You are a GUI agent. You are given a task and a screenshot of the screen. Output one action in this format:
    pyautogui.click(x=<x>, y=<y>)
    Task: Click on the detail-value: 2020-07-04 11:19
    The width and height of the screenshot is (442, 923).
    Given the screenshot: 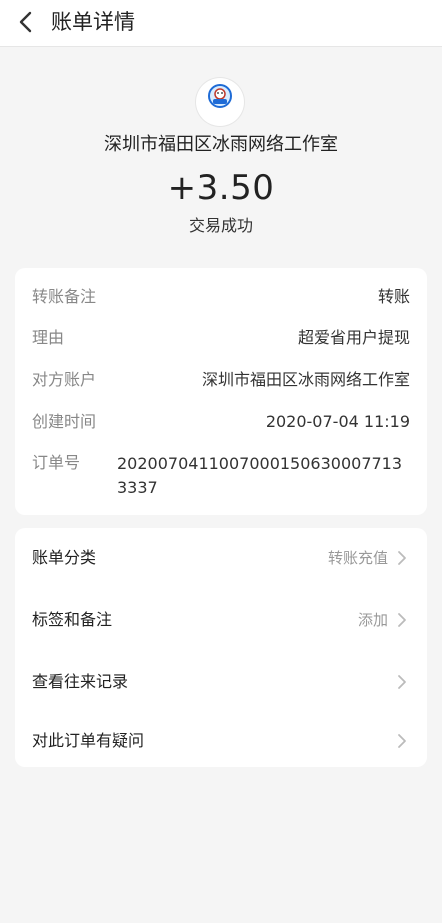 What is the action you would take?
    pyautogui.click(x=337, y=421)
    